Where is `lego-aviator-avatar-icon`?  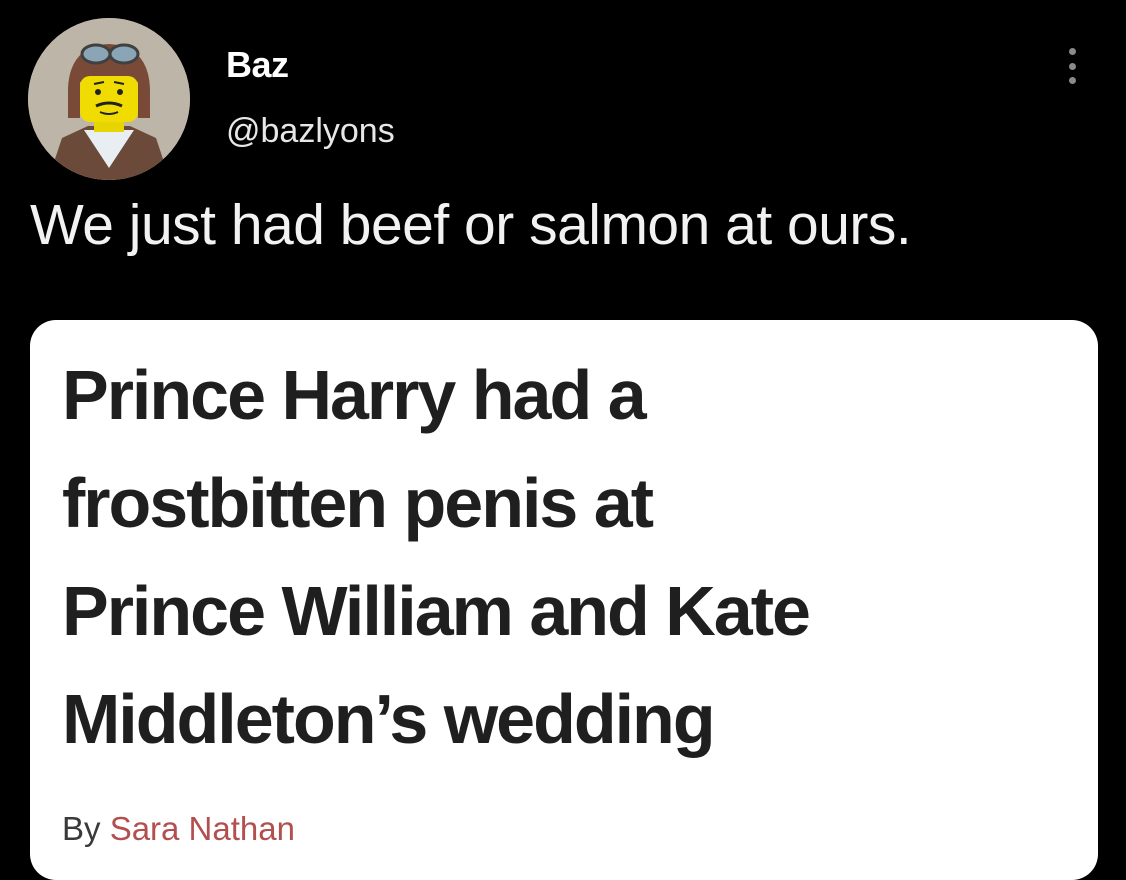
lego-aviator-avatar-icon is located at coordinates (109, 99).